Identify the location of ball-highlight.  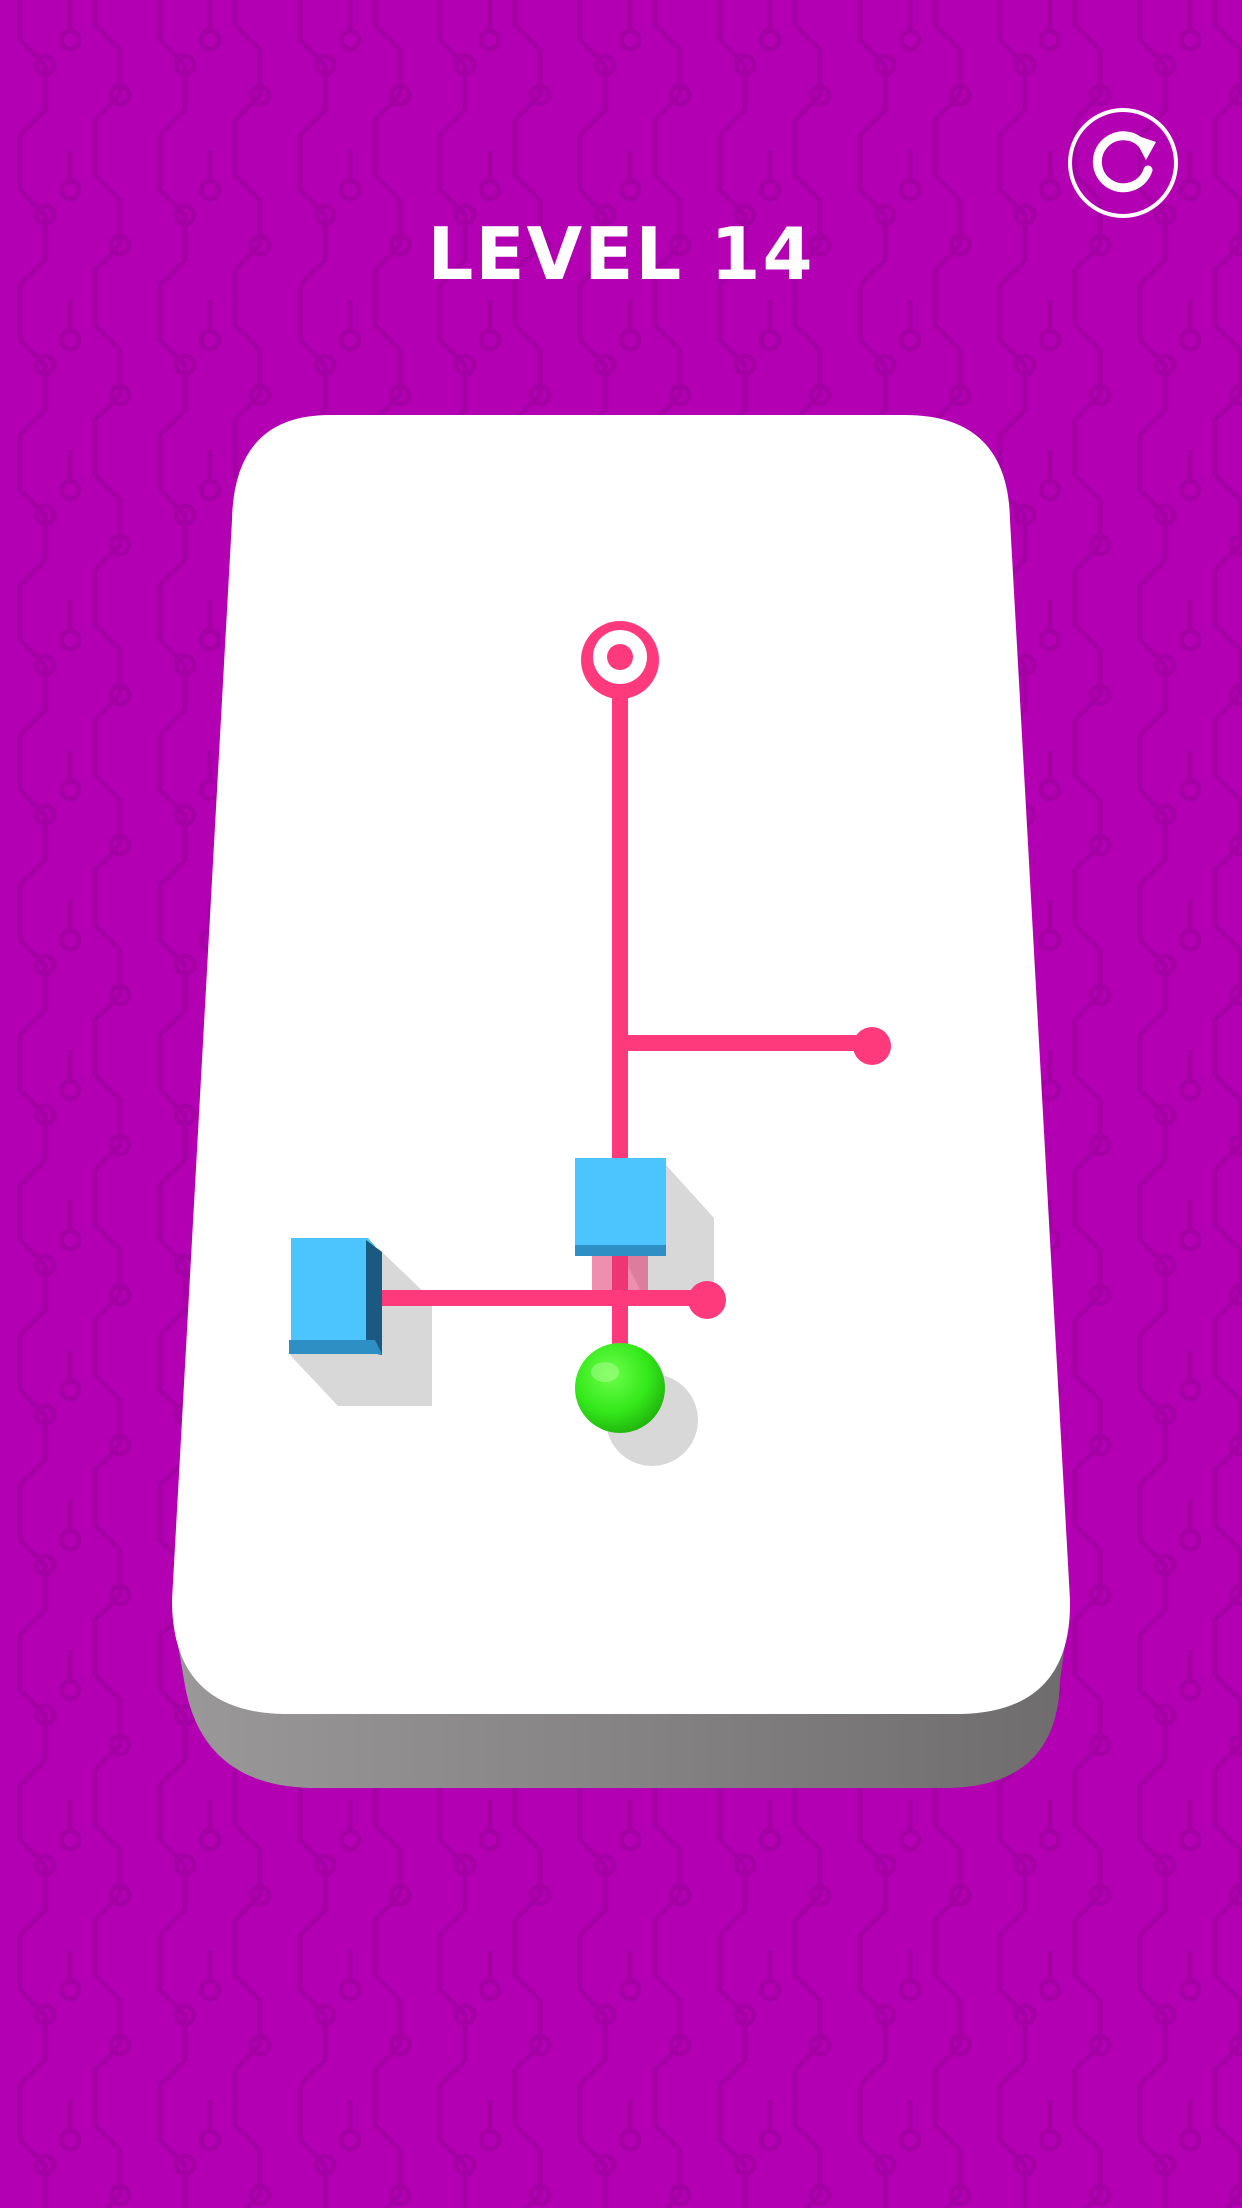
(605, 1372).